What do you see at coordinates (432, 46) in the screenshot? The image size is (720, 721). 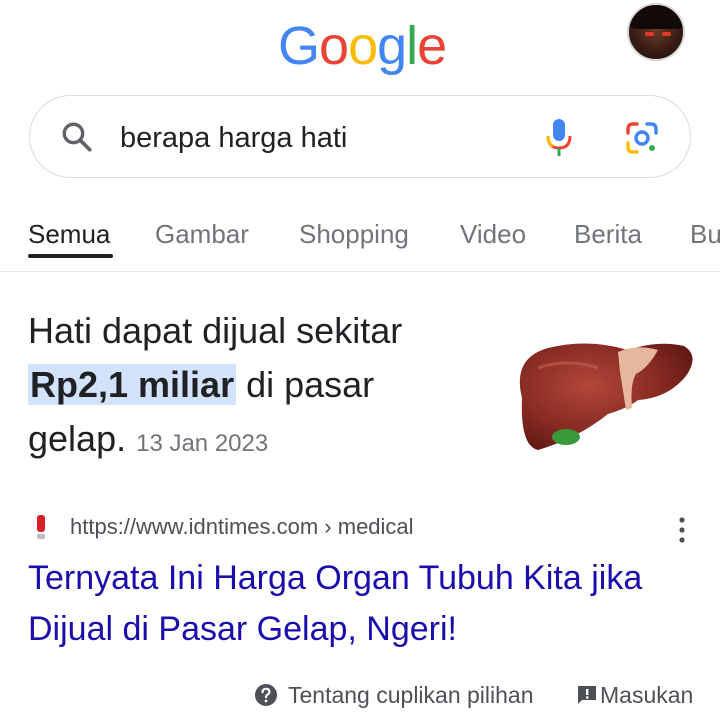 I see `logo-letter: e` at bounding box center [432, 46].